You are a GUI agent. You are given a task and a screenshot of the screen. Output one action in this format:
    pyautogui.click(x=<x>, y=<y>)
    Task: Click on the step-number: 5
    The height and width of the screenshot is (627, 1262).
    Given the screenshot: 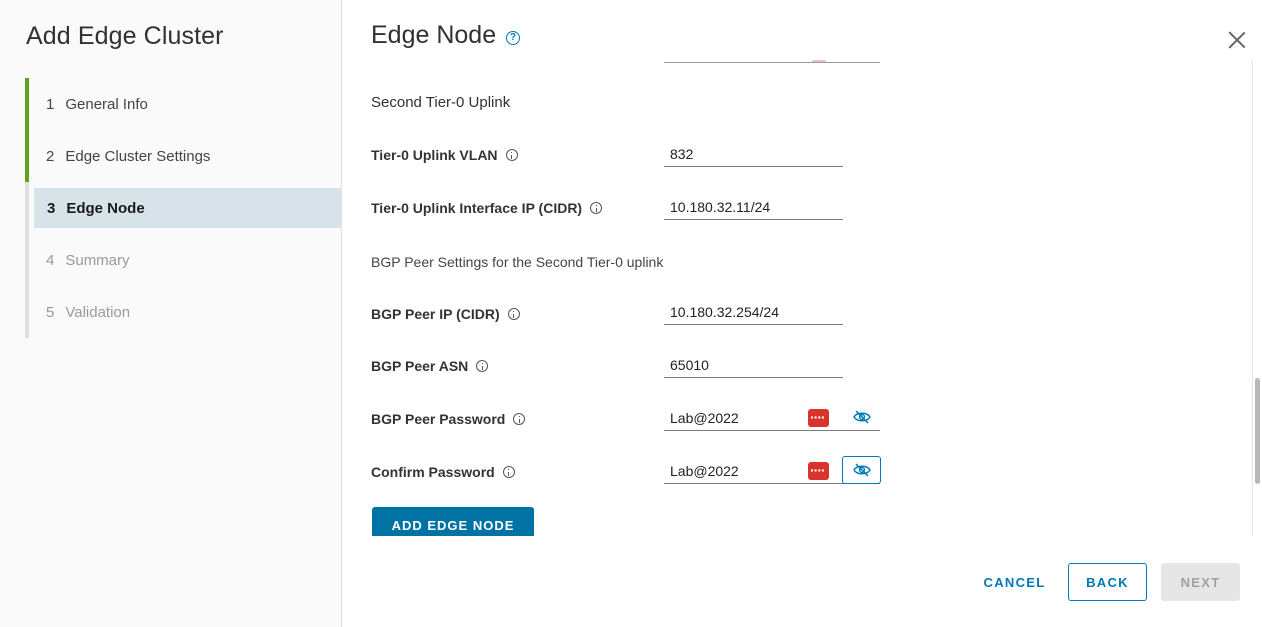 What is the action you would take?
    pyautogui.click(x=50, y=312)
    